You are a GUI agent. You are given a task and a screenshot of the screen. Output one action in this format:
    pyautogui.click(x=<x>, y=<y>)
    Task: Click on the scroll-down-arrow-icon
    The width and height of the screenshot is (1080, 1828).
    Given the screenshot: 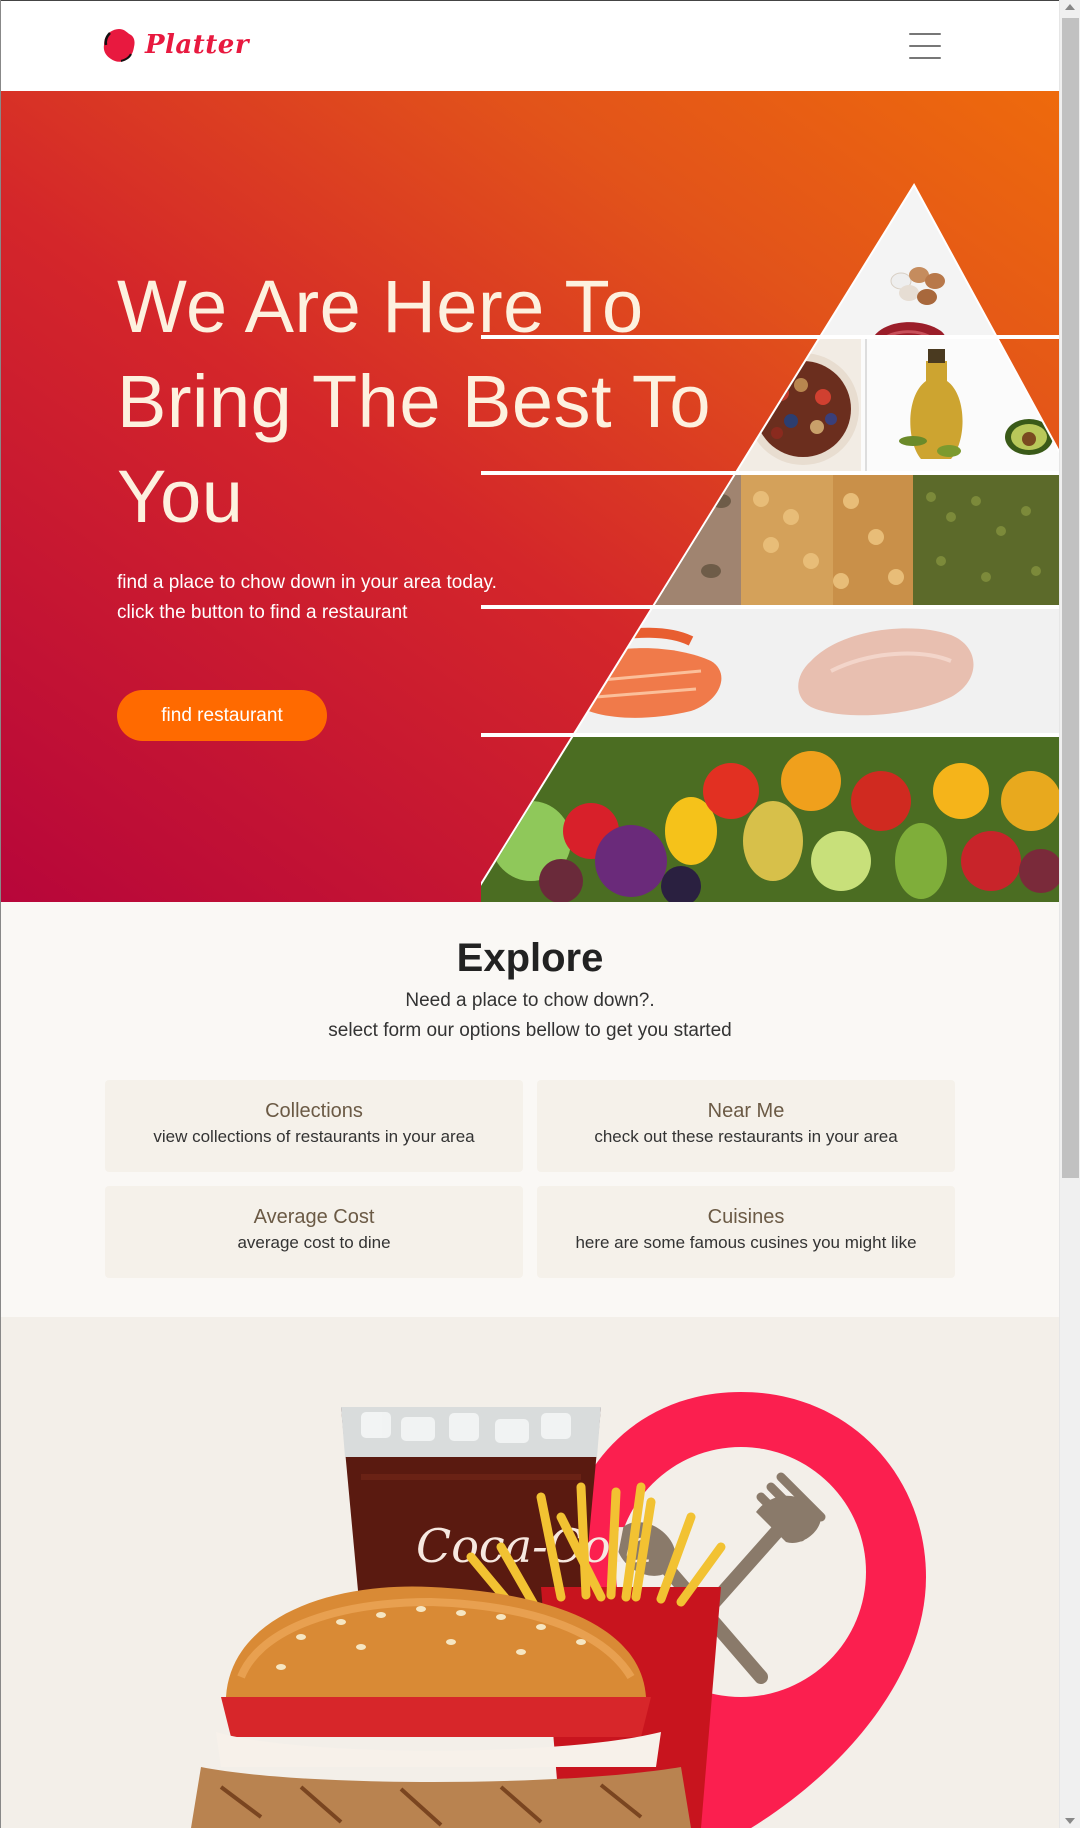 What is the action you would take?
    pyautogui.click(x=1070, y=1821)
    